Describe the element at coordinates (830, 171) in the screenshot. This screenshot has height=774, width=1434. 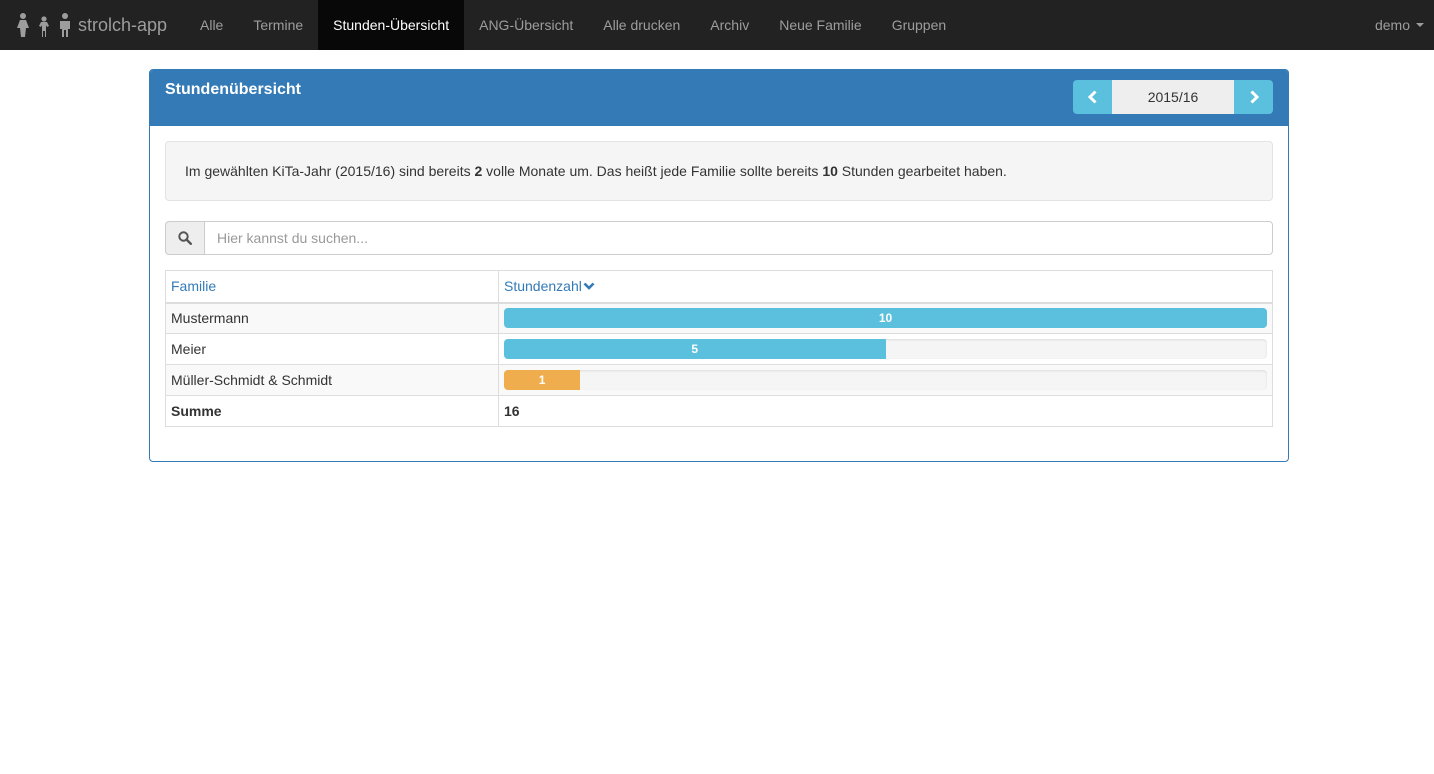
I see `info-hours-count: 10` at that location.